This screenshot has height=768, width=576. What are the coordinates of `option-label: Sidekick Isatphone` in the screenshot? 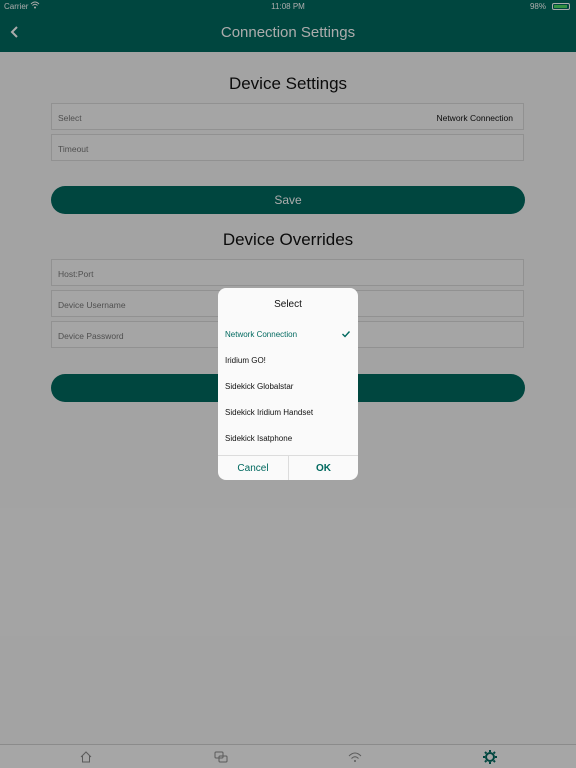 It's located at (259, 438).